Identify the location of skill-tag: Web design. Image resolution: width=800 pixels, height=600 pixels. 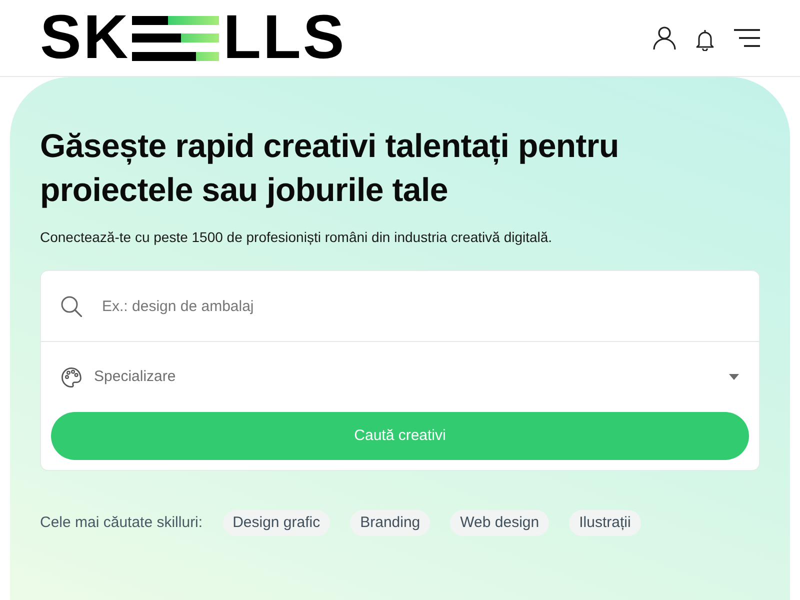
(500, 523).